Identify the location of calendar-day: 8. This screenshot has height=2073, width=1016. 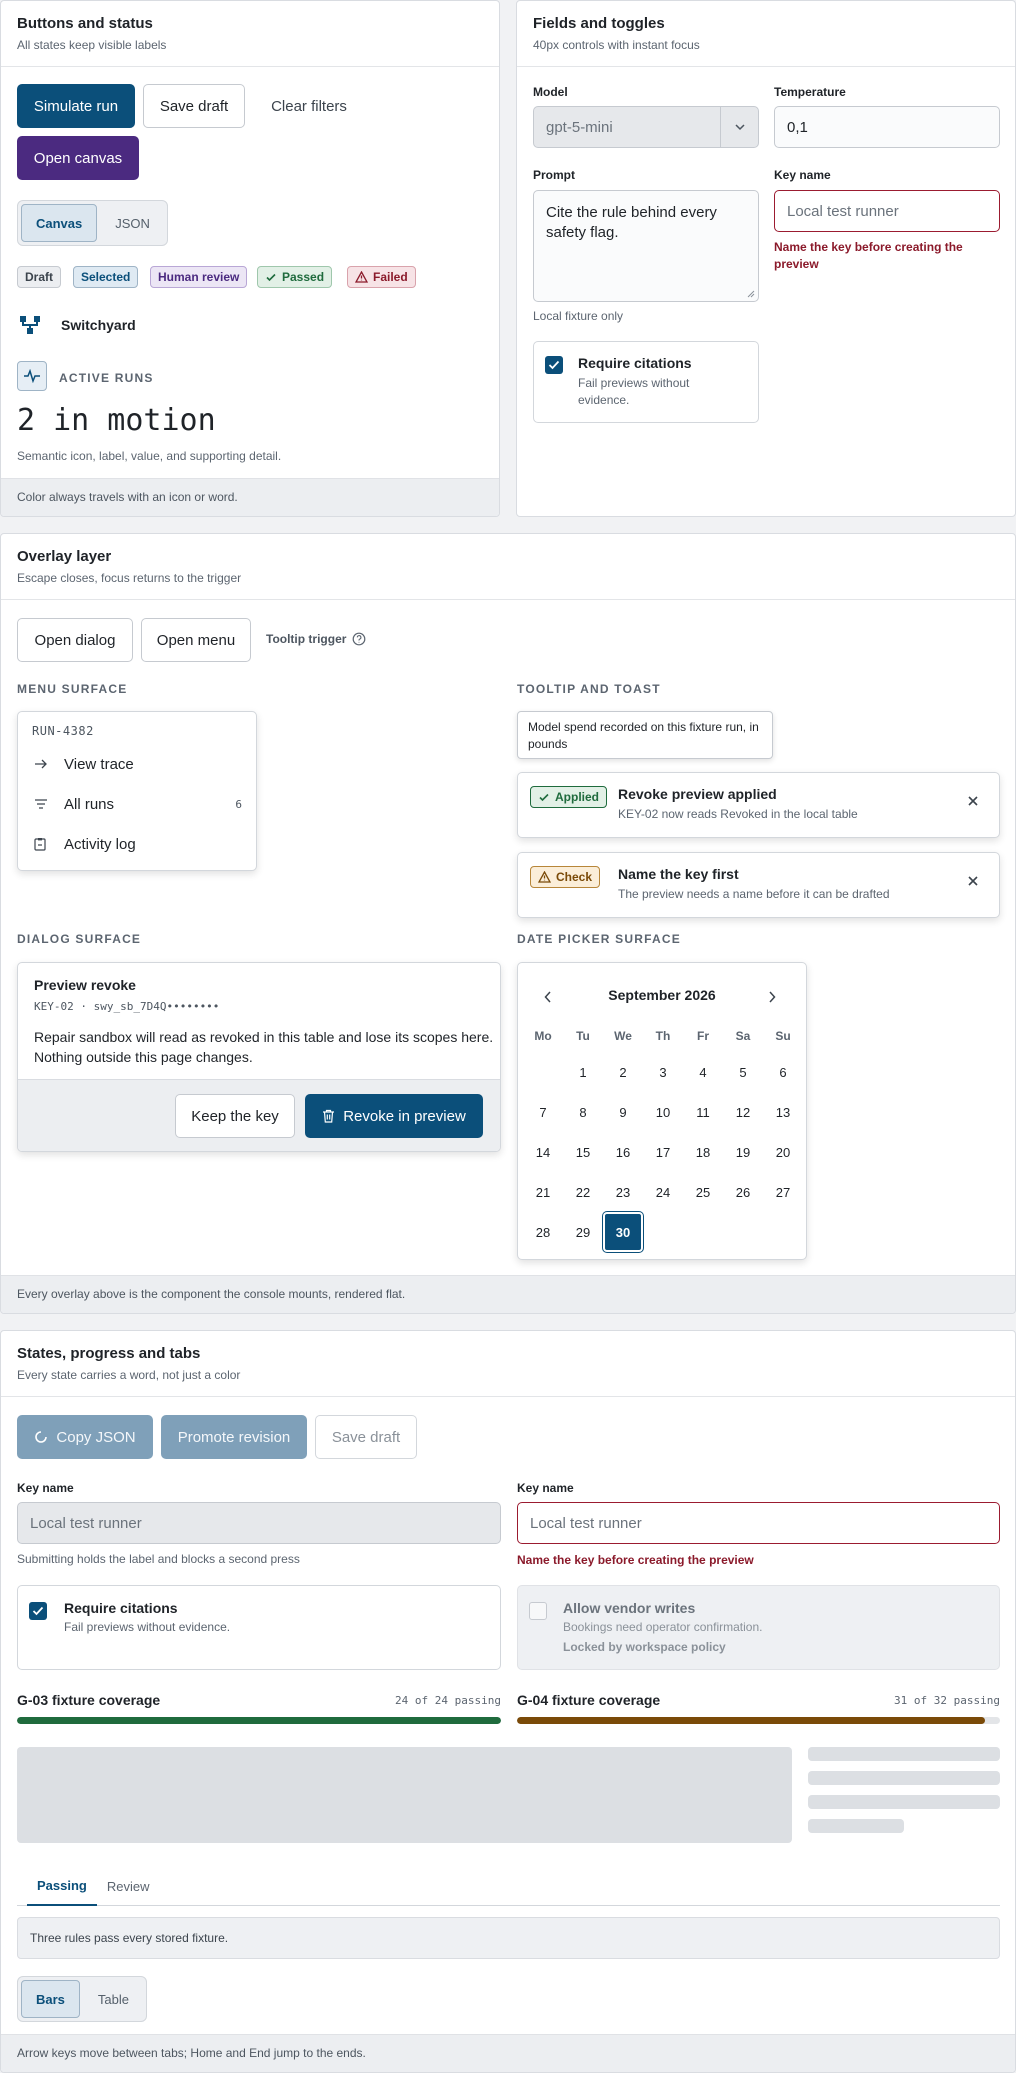
(583, 1112).